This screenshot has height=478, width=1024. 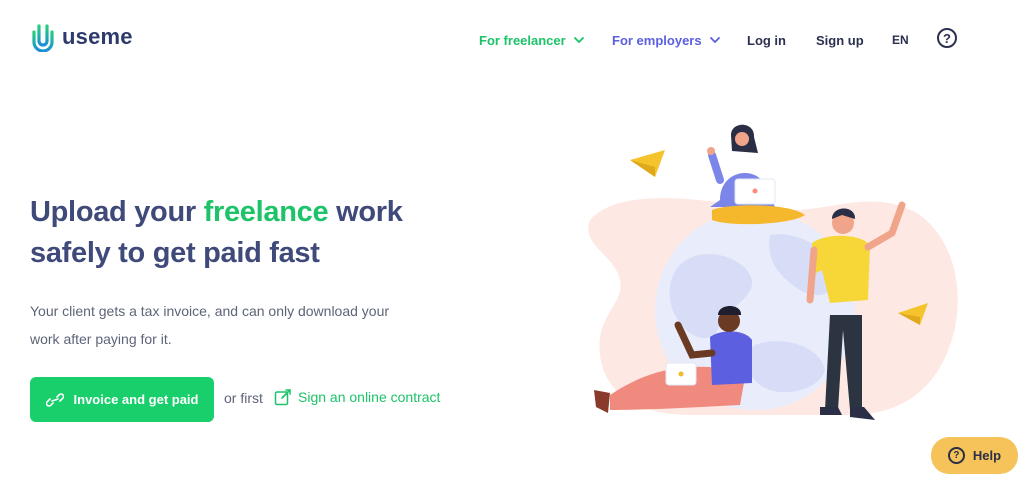 I want to click on headline-line2: safely to get paid fast, so click(x=175, y=253).